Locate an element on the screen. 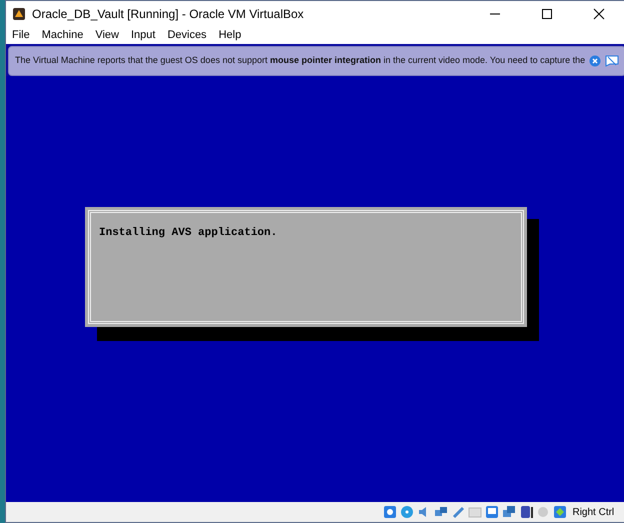 The width and height of the screenshot is (624, 523). optical-disc-icon is located at coordinates (407, 512).